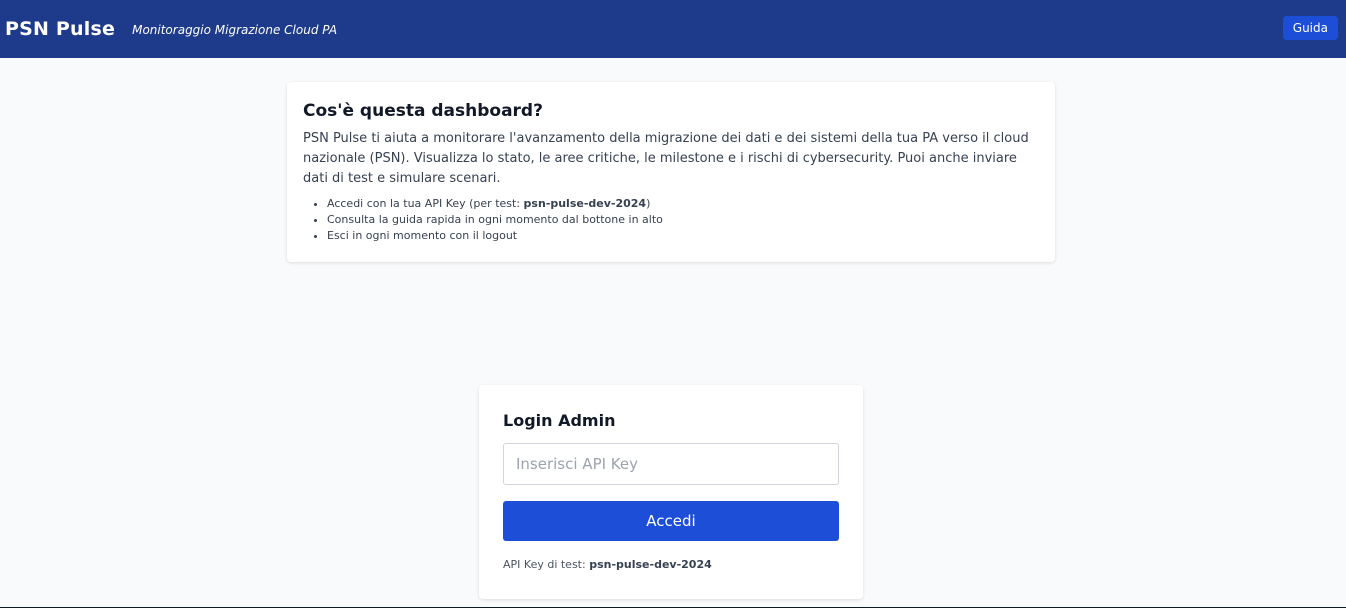 The width and height of the screenshot is (1346, 608). Describe the element at coordinates (671, 521) in the screenshot. I see `login-button: Accedi` at that location.